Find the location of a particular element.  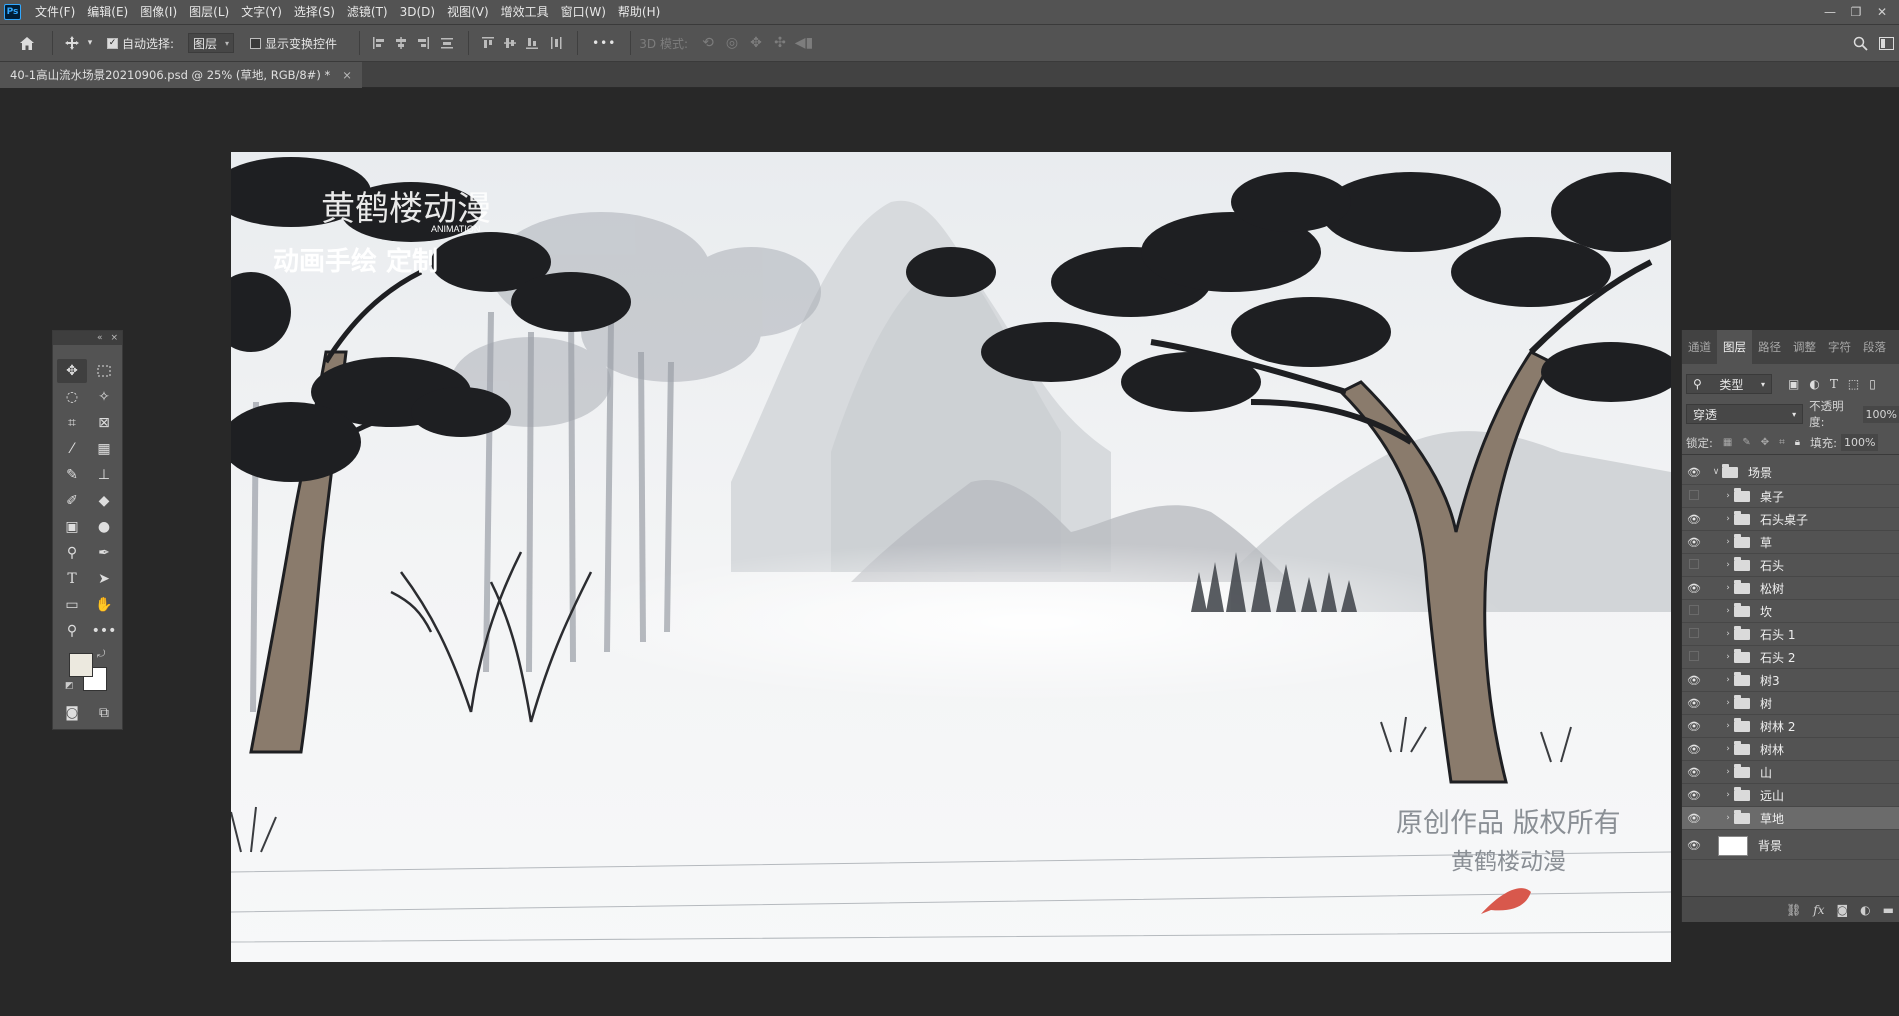

blur-tool-icon: ● is located at coordinates (104, 527).